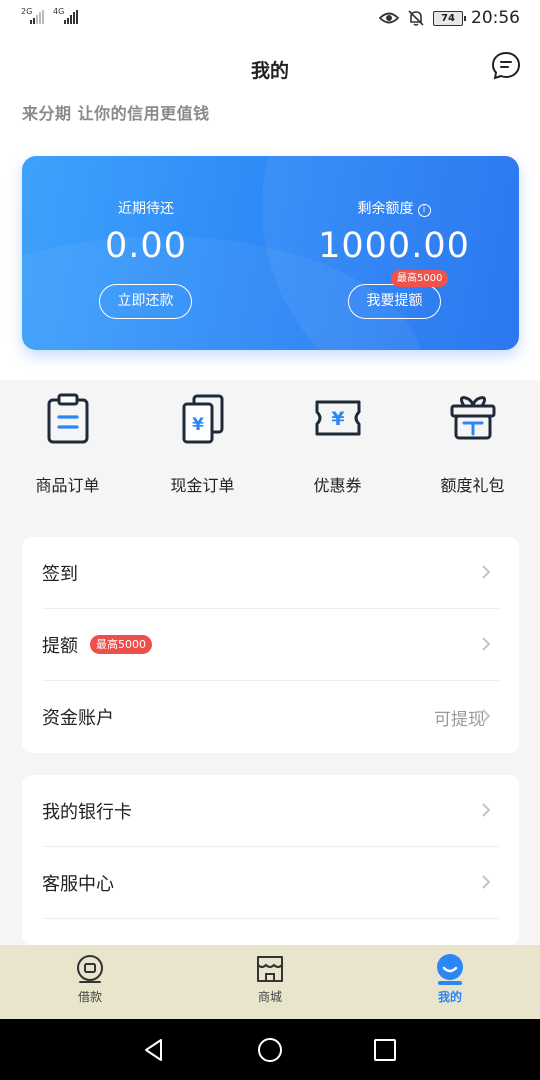 Image resolution: width=540 pixels, height=1080 pixels. I want to click on page-title: 我的, so click(269, 71).